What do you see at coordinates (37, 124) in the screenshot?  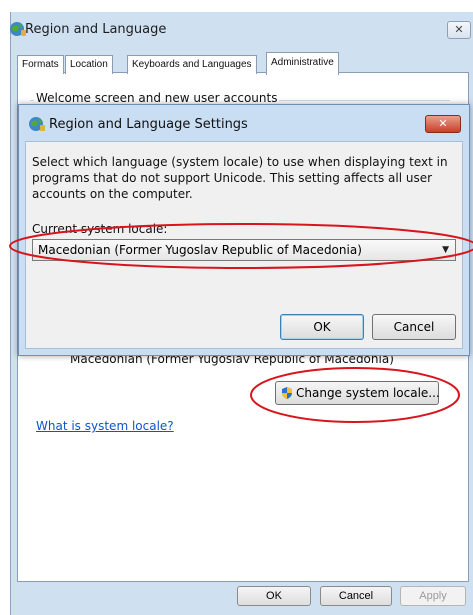 I see `globe-icon` at bounding box center [37, 124].